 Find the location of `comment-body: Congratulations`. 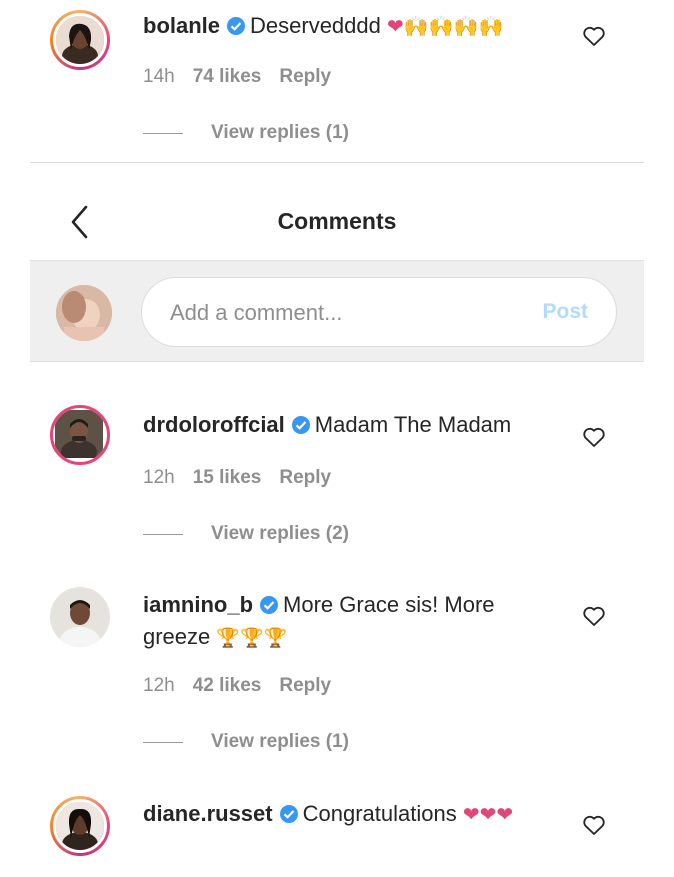

comment-body: Congratulations is located at coordinates (379, 813).